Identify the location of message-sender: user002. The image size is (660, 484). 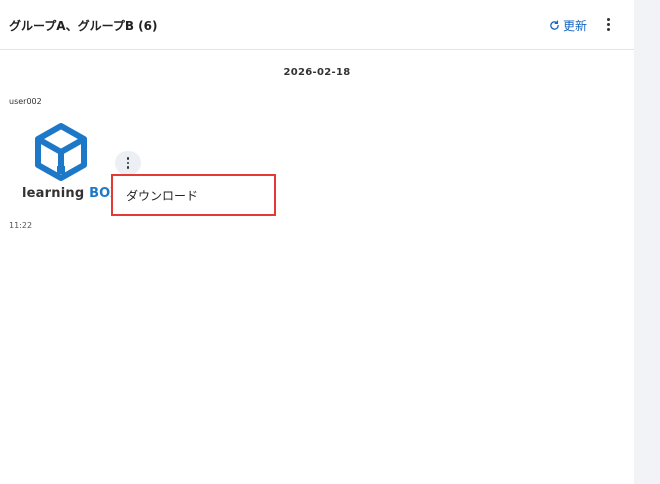
(25, 101).